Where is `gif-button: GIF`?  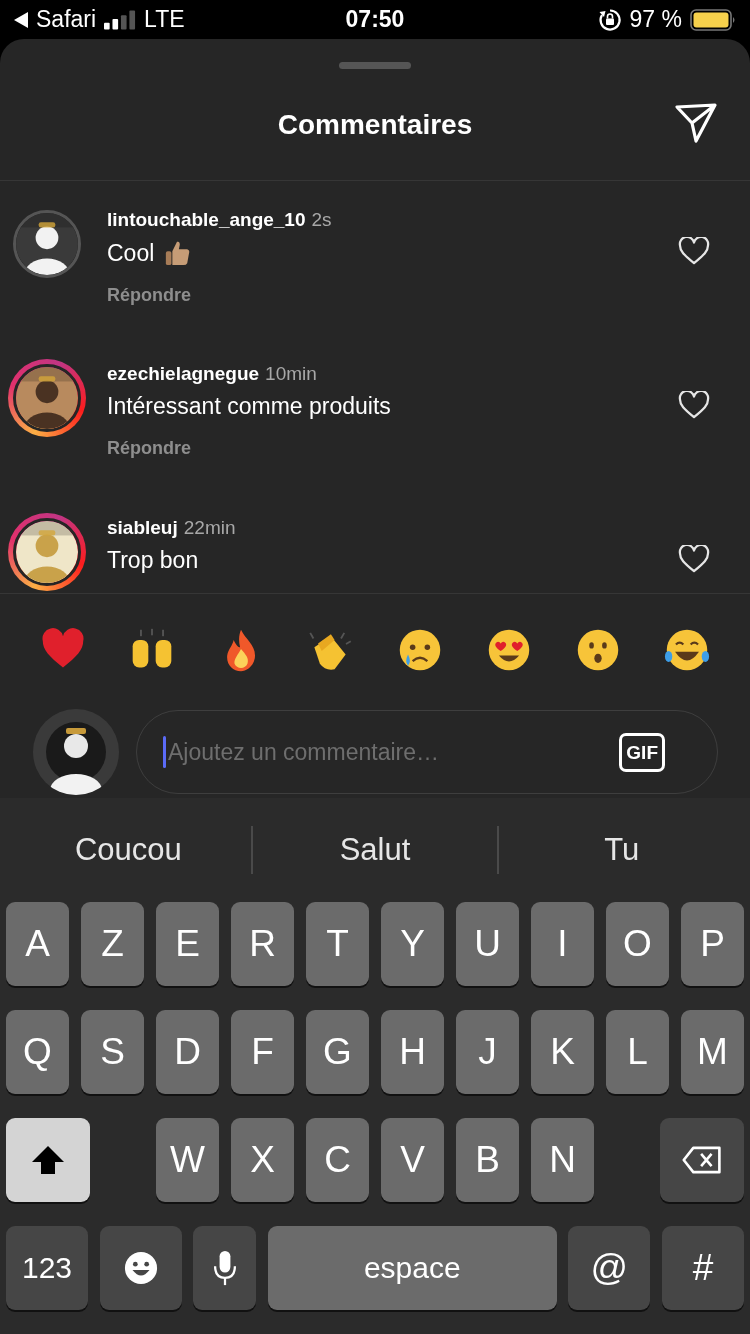 gif-button: GIF is located at coordinates (642, 752).